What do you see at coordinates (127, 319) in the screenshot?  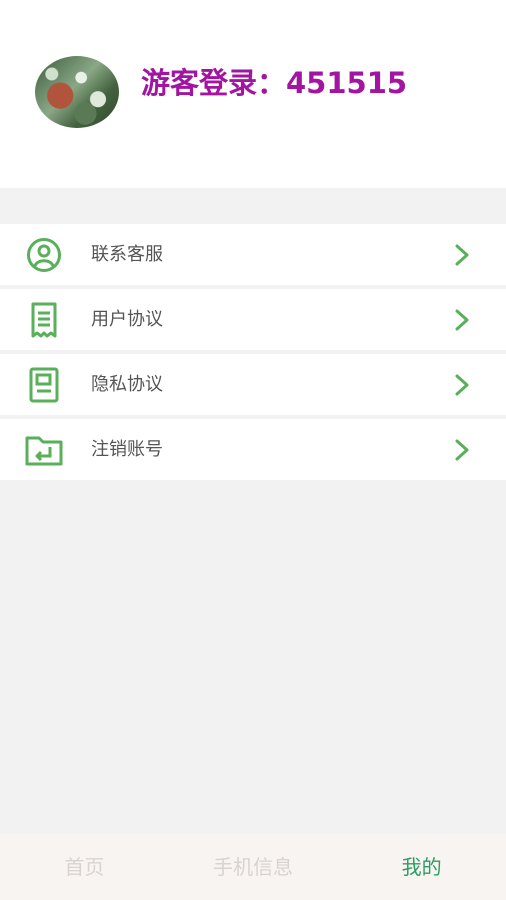 I see `menu-item-label: 用户协议` at bounding box center [127, 319].